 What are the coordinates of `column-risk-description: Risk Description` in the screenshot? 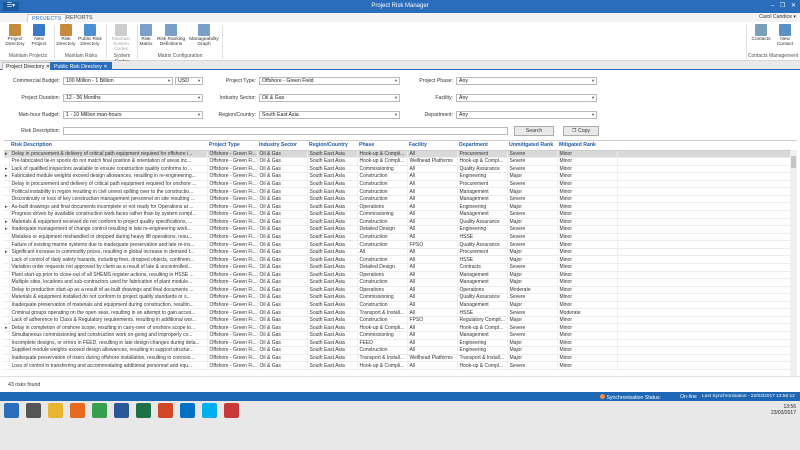 It's located at (108, 146).